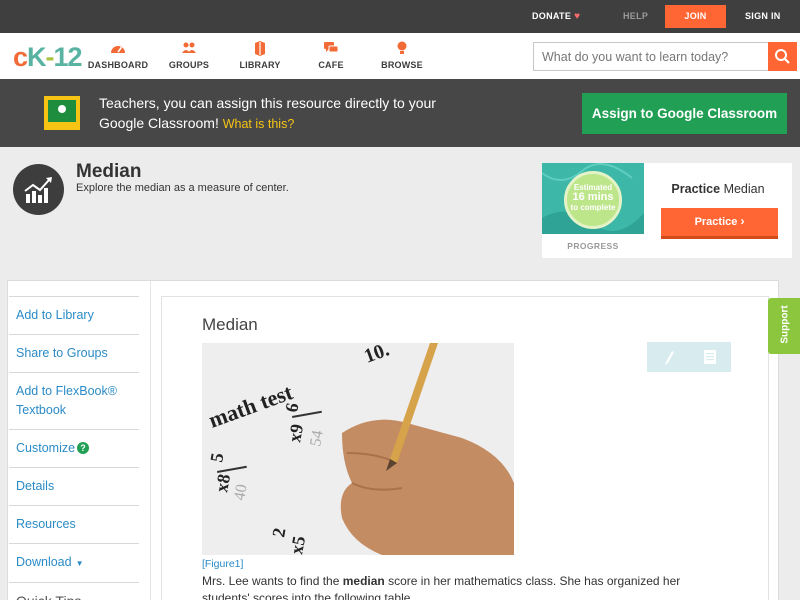 The height and width of the screenshot is (600, 800). What do you see at coordinates (259, 124) in the screenshot?
I see `what-is-this-link: What is this?` at bounding box center [259, 124].